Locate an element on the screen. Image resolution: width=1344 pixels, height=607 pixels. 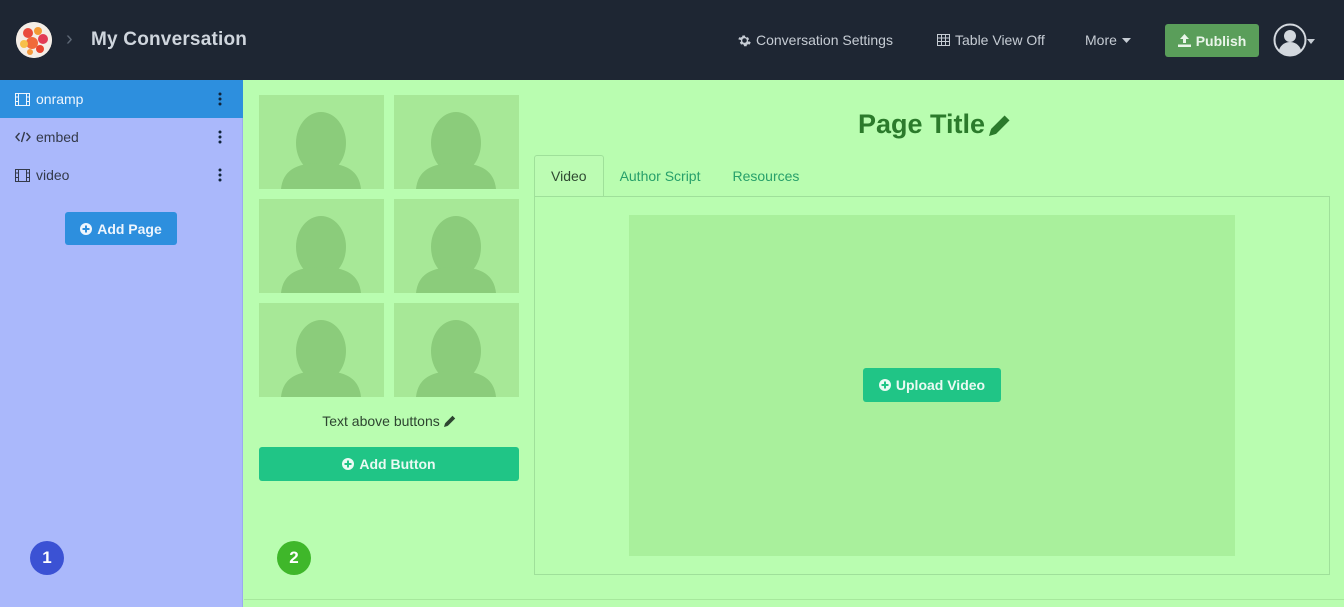
more-label: More is located at coordinates (1101, 40).